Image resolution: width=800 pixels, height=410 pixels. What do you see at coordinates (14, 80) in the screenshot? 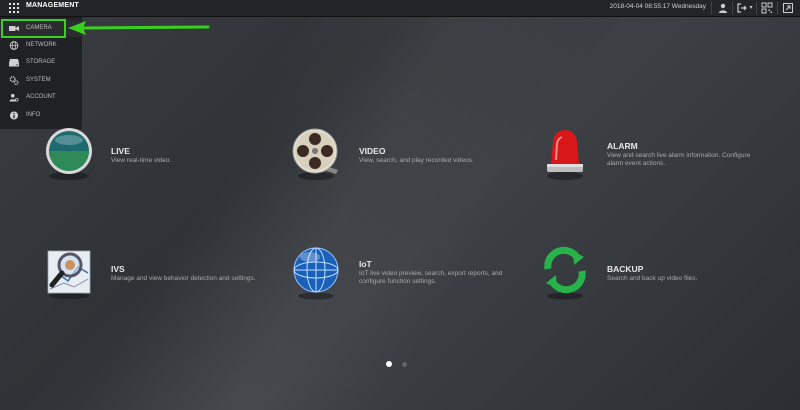
I see `gears-icon` at bounding box center [14, 80].